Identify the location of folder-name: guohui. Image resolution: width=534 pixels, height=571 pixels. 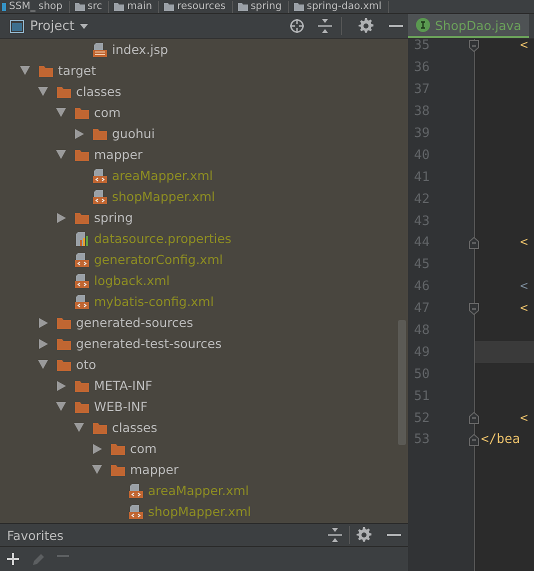
(133, 133).